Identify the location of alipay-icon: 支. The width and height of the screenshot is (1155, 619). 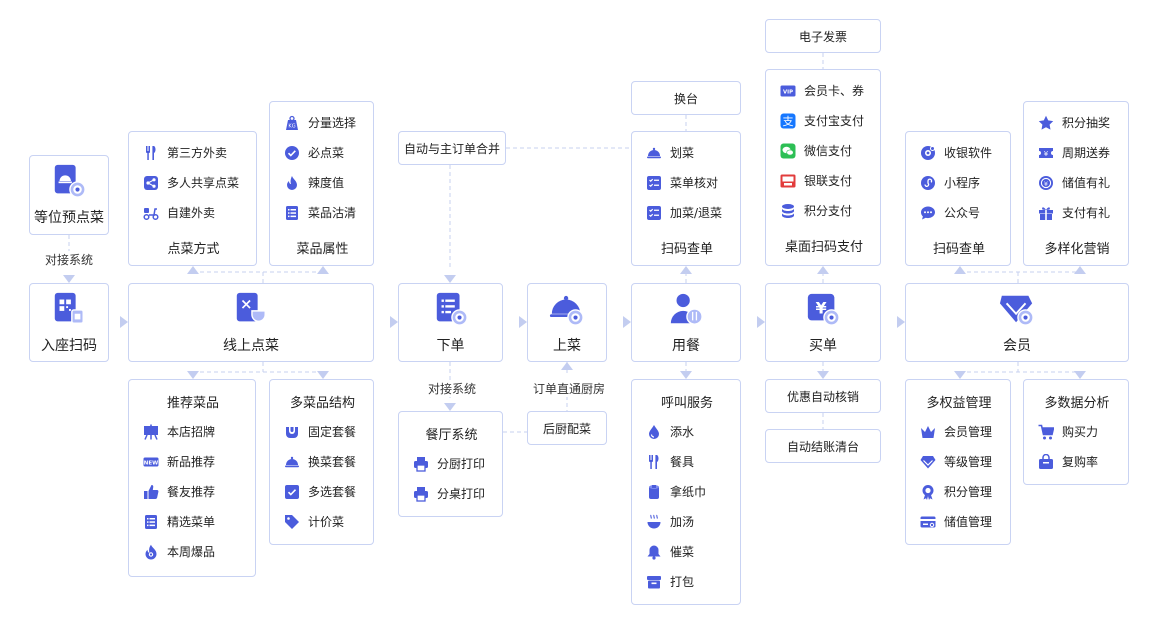
(788, 121).